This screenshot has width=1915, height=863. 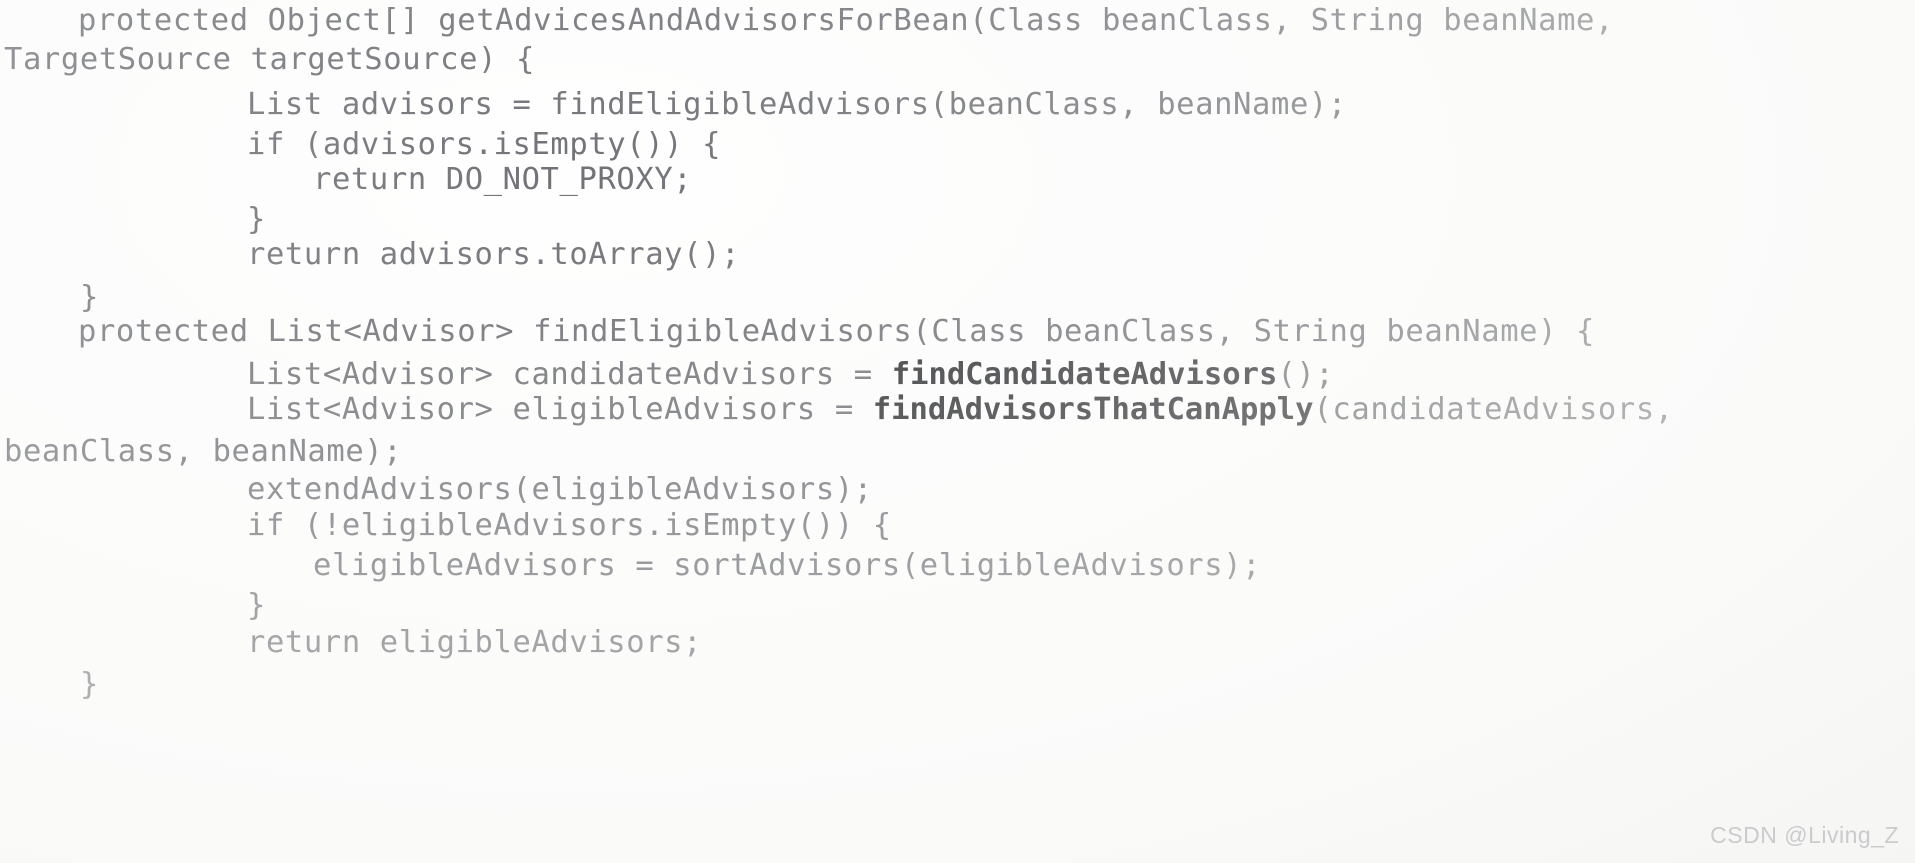 What do you see at coordinates (569, 525) in the screenshot?
I see `code-line: if (!eligibleAdvisors.isEmpty()) {` at bounding box center [569, 525].